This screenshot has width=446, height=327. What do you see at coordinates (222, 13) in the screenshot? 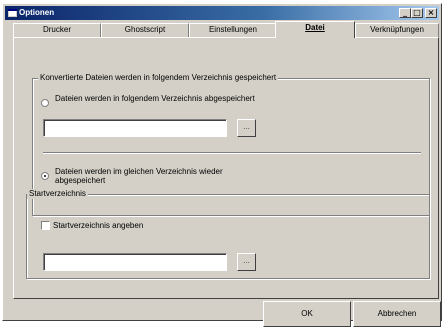
I see `title-bar: Optionen _ □ ×` at bounding box center [222, 13].